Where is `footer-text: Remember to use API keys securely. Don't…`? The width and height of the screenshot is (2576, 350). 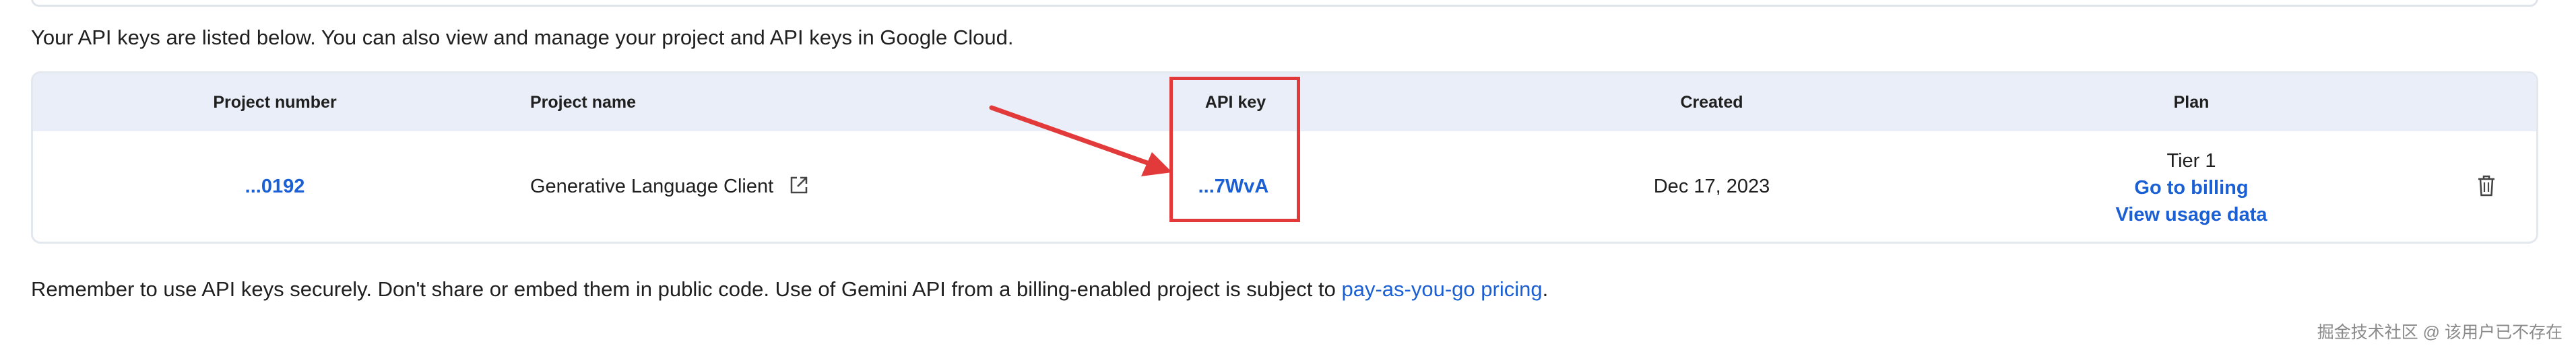 footer-text: Remember to use API keys securely. Don't… is located at coordinates (686, 289).